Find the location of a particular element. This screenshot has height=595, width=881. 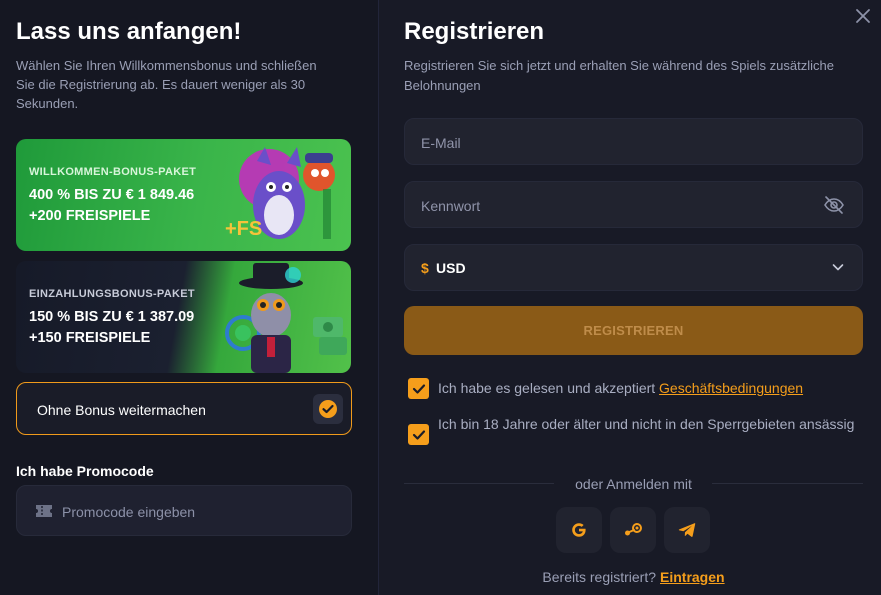

login-prompt: Bereits registriert? Eintragen is located at coordinates (633, 577).